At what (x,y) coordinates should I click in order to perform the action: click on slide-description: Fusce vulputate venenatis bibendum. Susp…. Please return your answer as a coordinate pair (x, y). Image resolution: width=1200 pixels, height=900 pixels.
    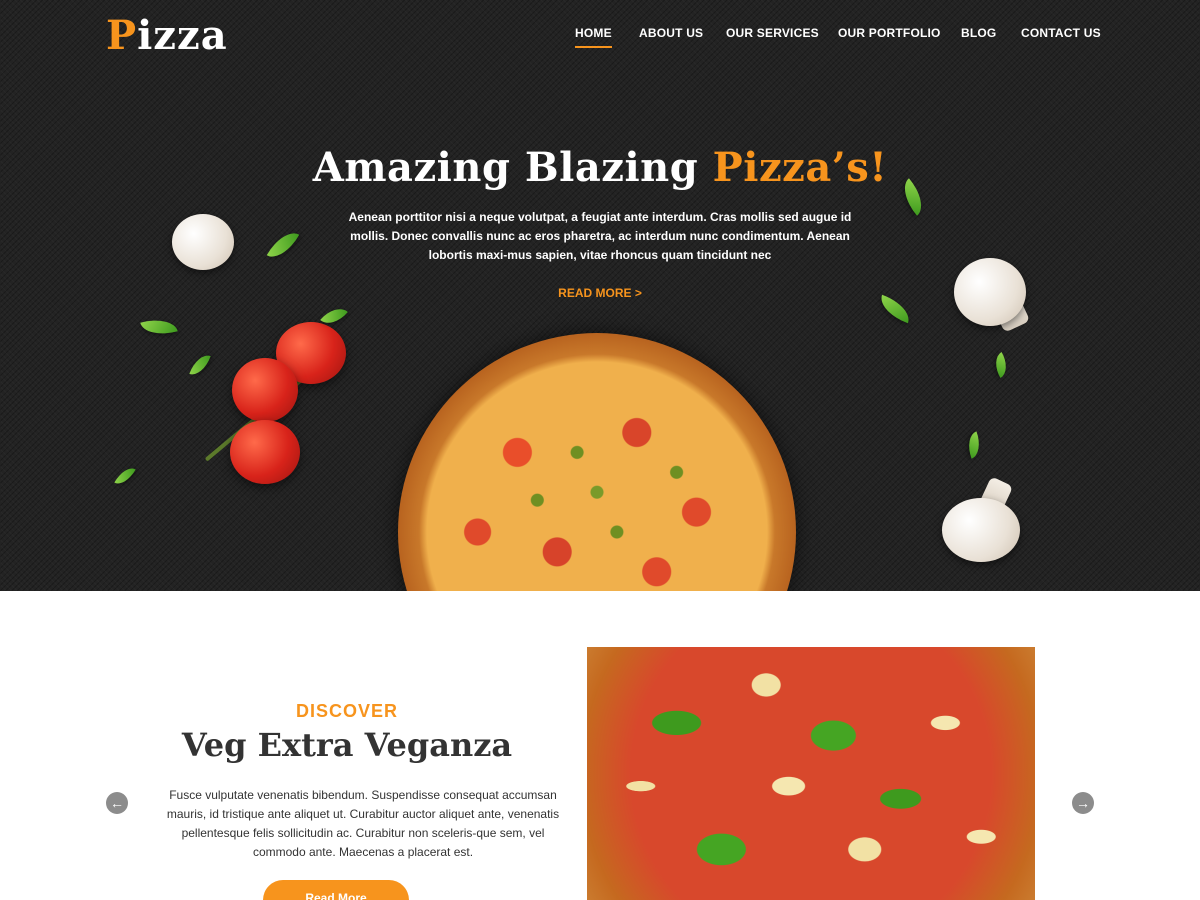
    Looking at the image, I should click on (363, 823).